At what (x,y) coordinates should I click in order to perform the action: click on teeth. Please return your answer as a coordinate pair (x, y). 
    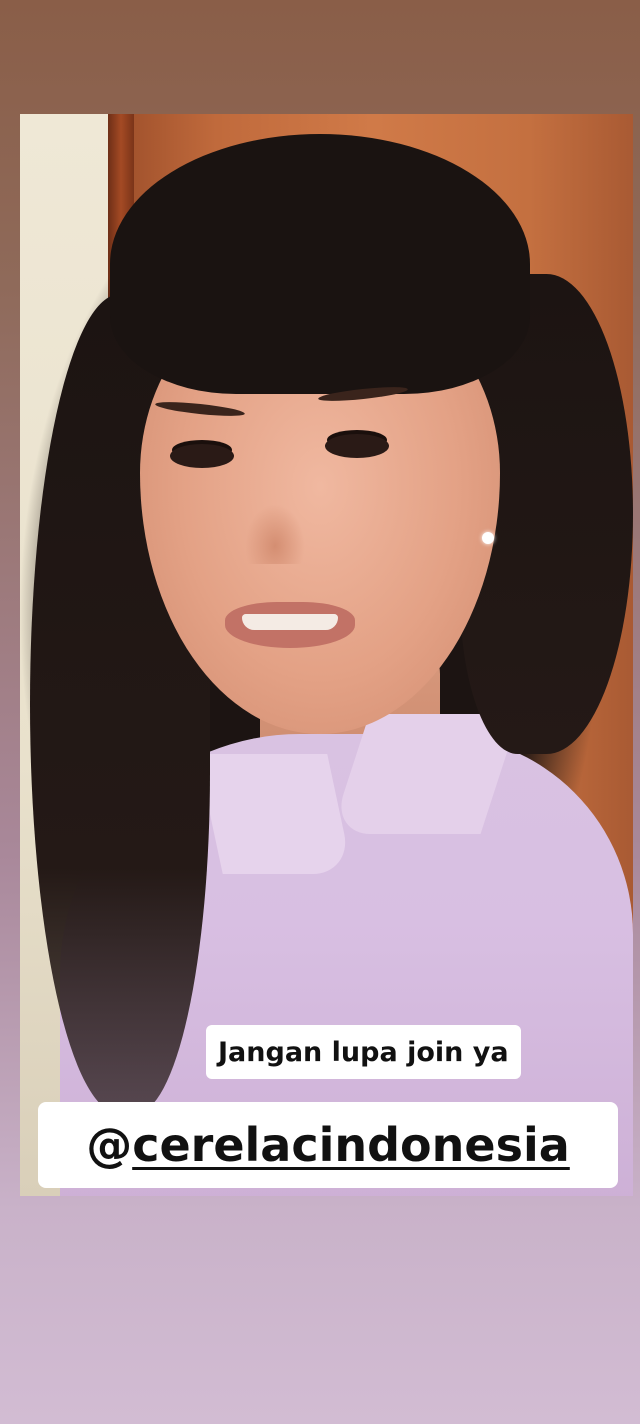
    Looking at the image, I should click on (290, 622).